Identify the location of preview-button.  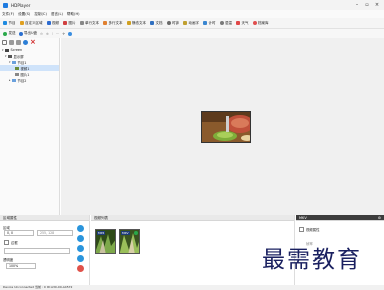
(71, 34).